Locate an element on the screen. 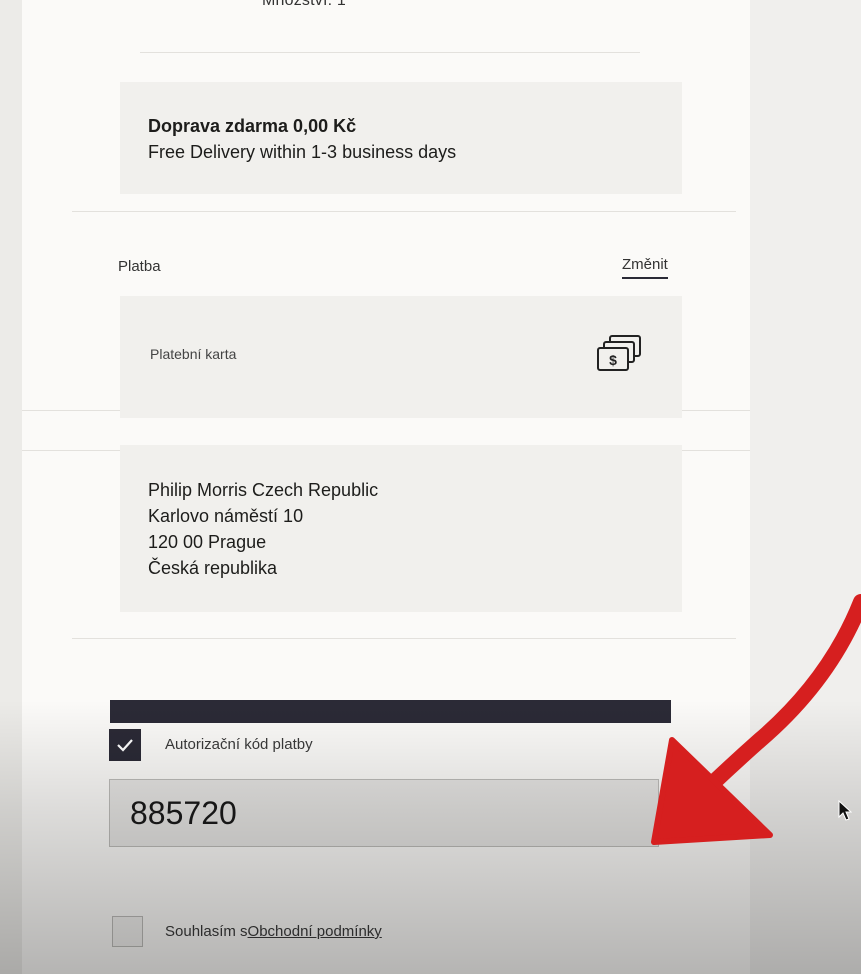  change-payment-link: Změnit is located at coordinates (645, 267).